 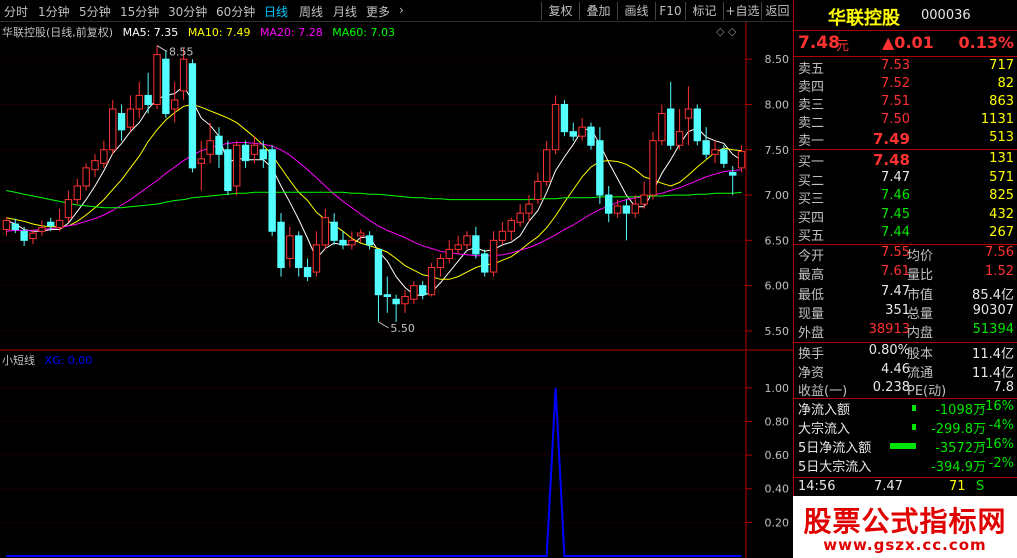 What do you see at coordinates (1005, 83) in the screenshot?
I see `ask-volume: 82` at bounding box center [1005, 83].